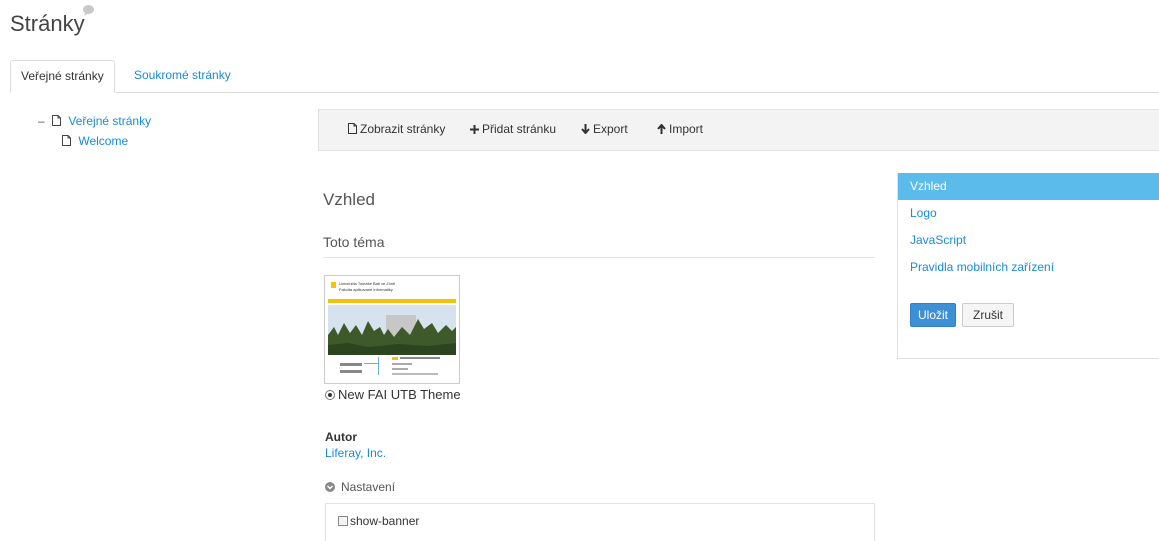  What do you see at coordinates (474, 129) in the screenshot?
I see `plus-icon` at bounding box center [474, 129].